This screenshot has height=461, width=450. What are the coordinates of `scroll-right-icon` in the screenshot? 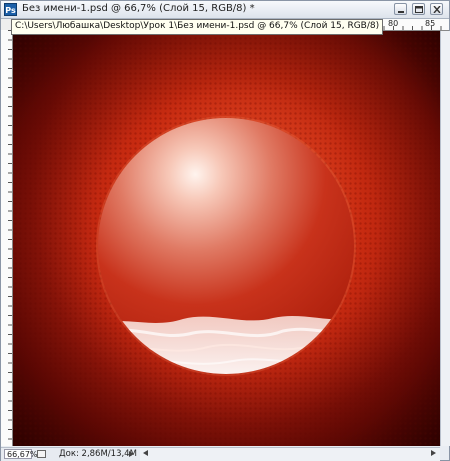 It's located at (433, 453).